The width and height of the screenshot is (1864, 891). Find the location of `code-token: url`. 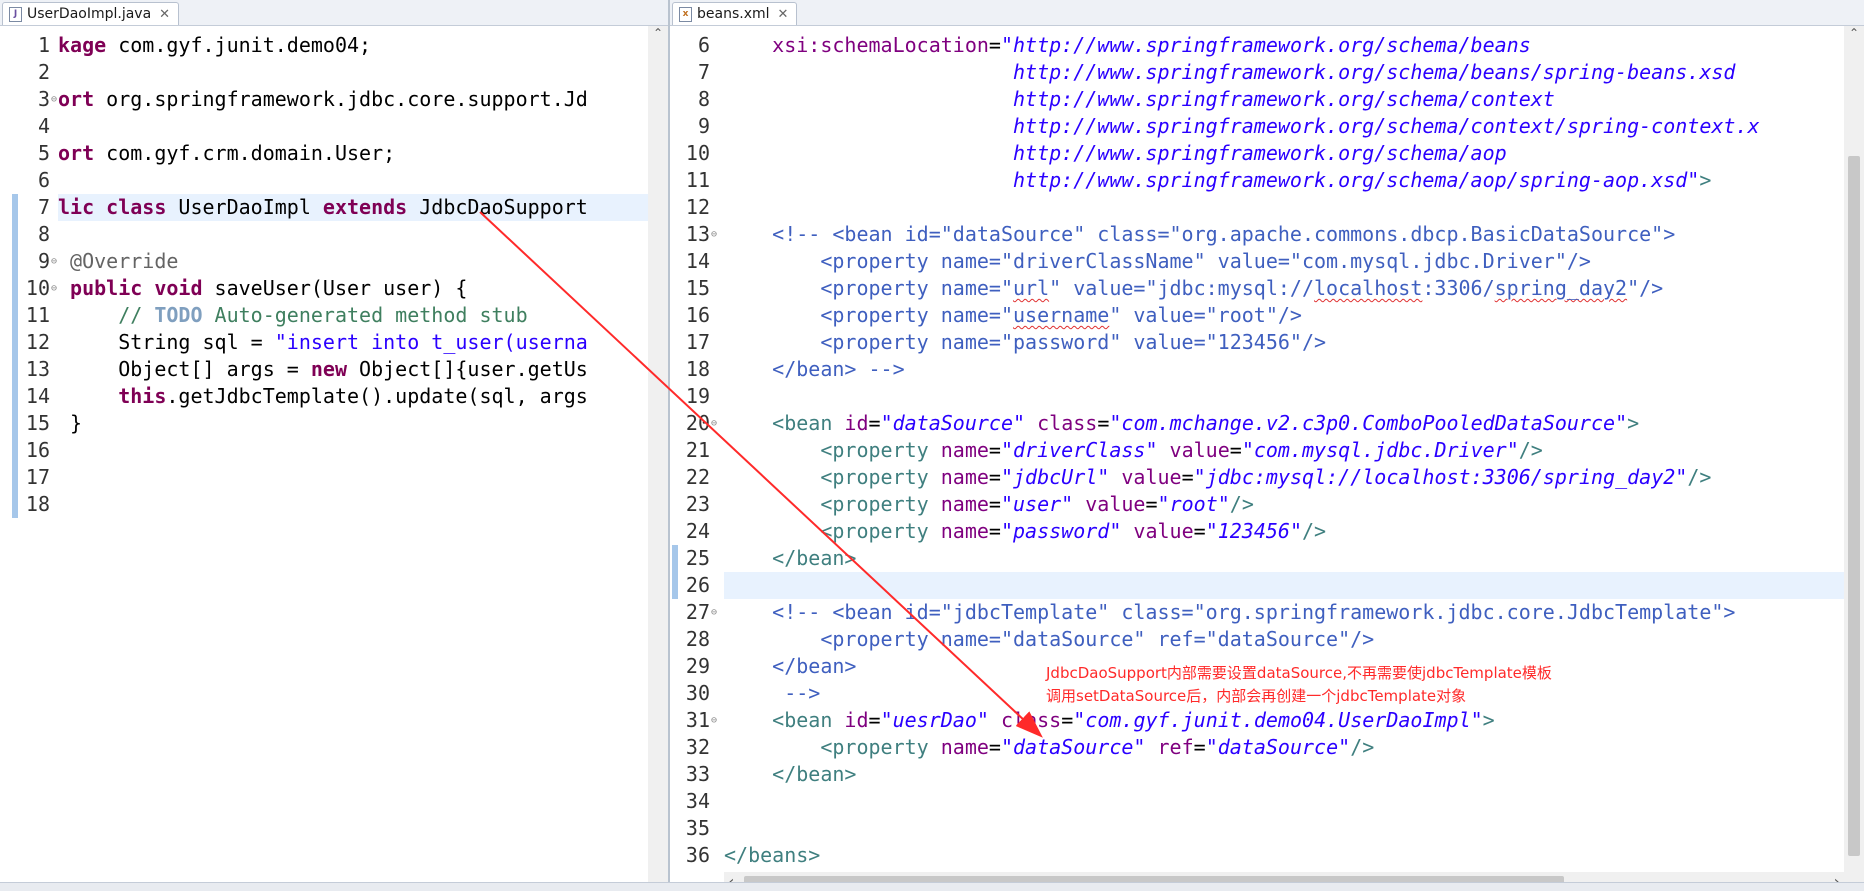

code-token: url is located at coordinates (1031, 288).